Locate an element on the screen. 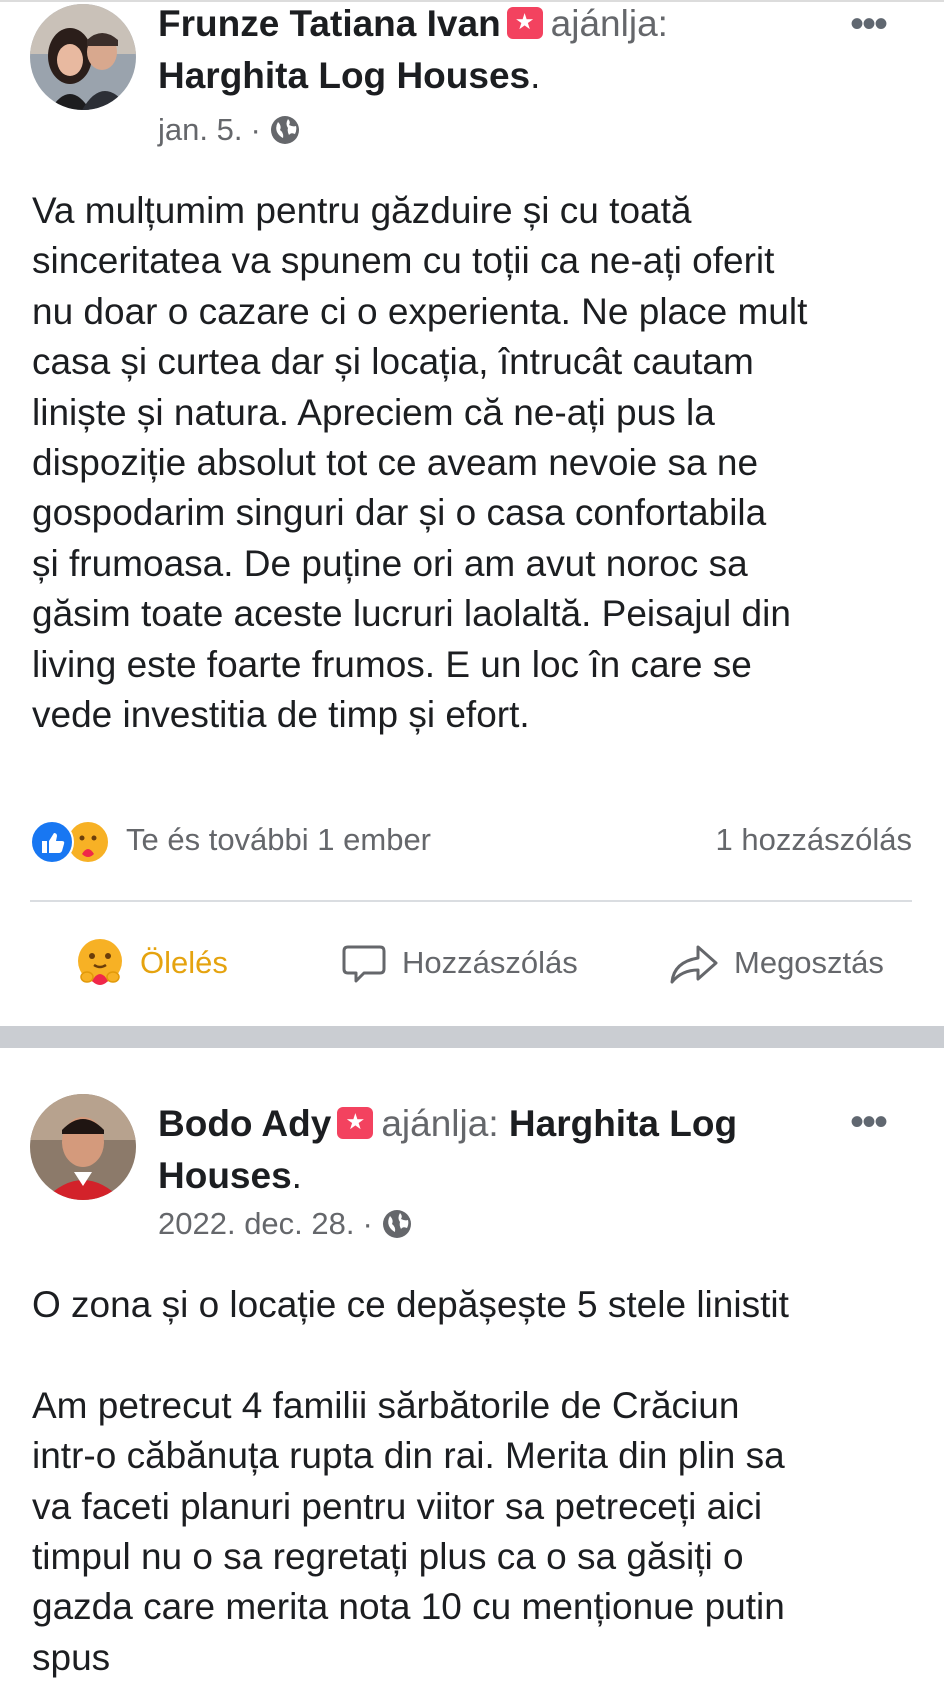 This screenshot has width=944, height=1703. author-name: Frunze Tatiana Ivan is located at coordinates (329, 23).